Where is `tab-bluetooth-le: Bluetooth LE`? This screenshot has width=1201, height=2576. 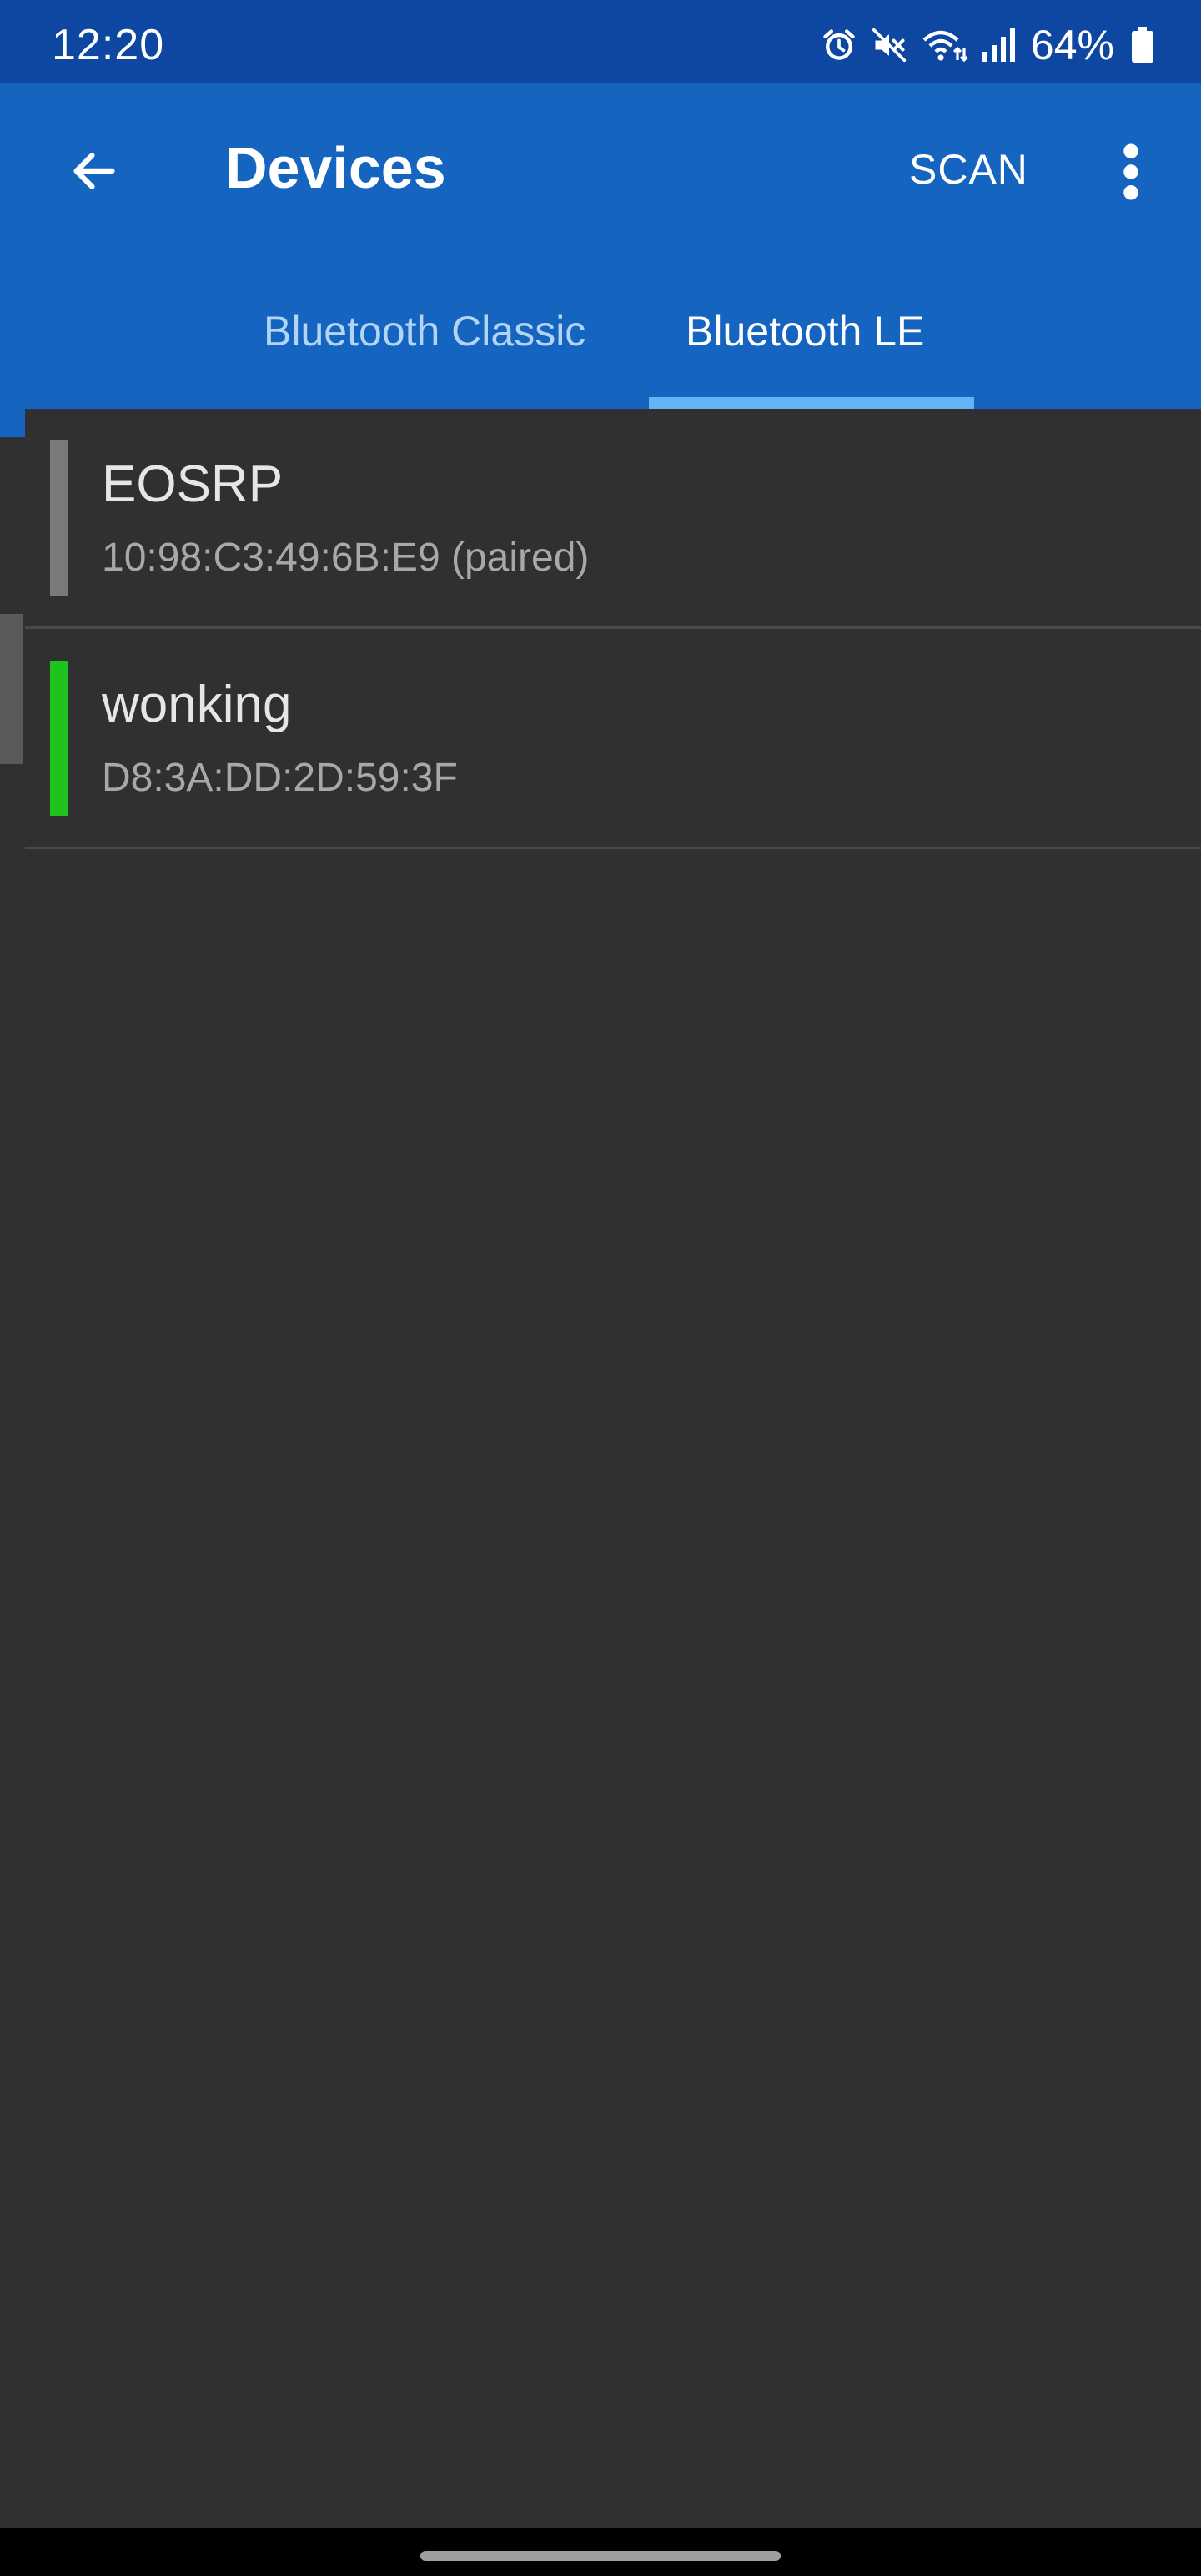 tab-bluetooth-le: Bluetooth LE is located at coordinates (805, 331).